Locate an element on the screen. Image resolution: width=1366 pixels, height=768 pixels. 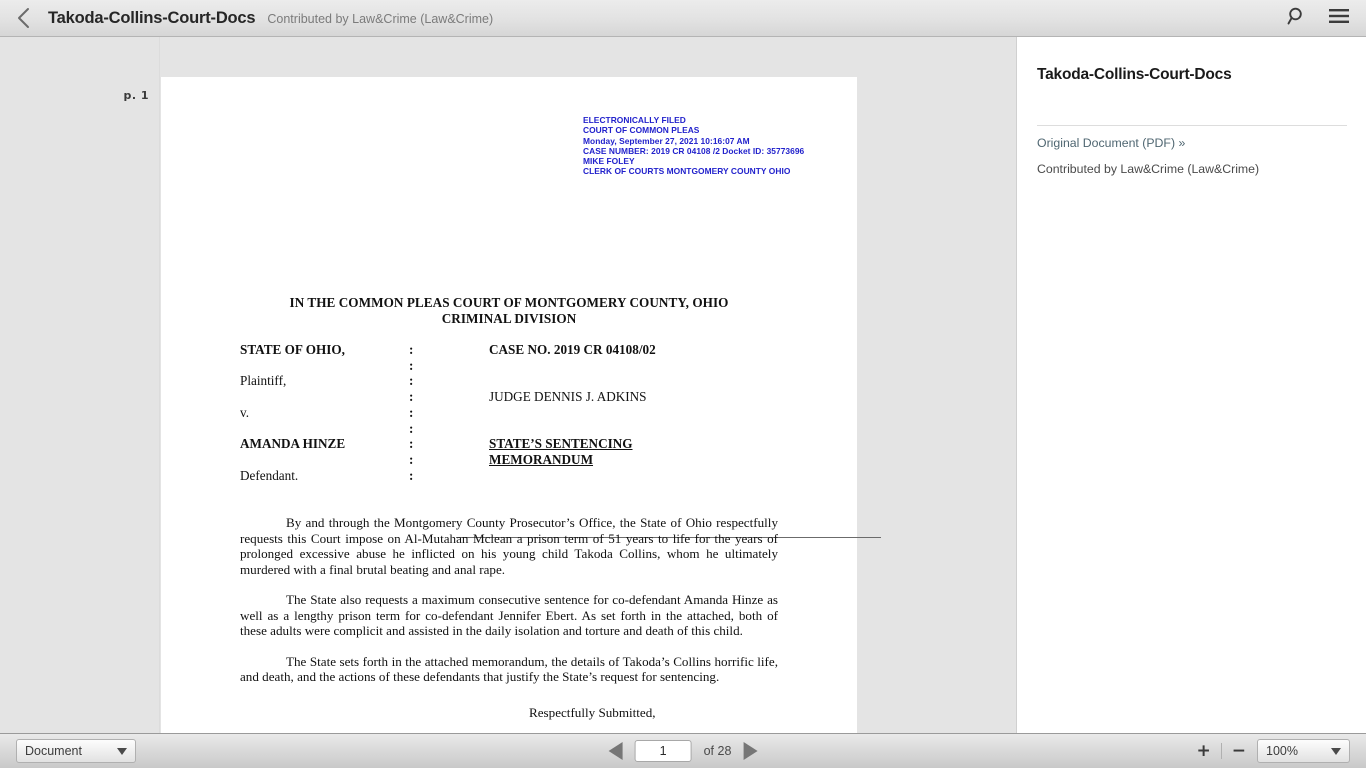
search-button is located at coordinates (1297, 18).